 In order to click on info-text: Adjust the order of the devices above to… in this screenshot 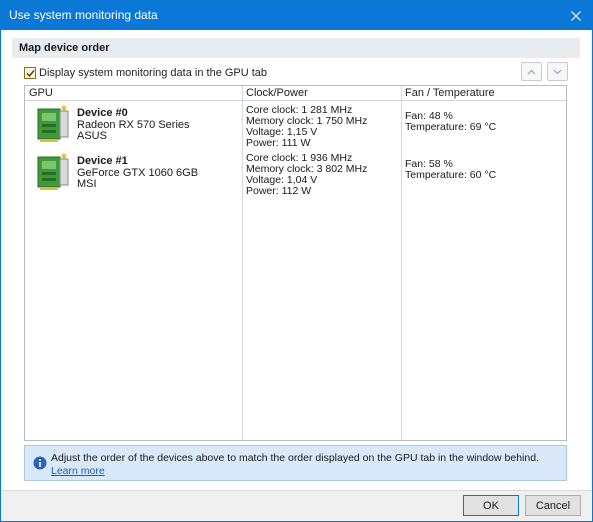, I will do `click(295, 458)`.